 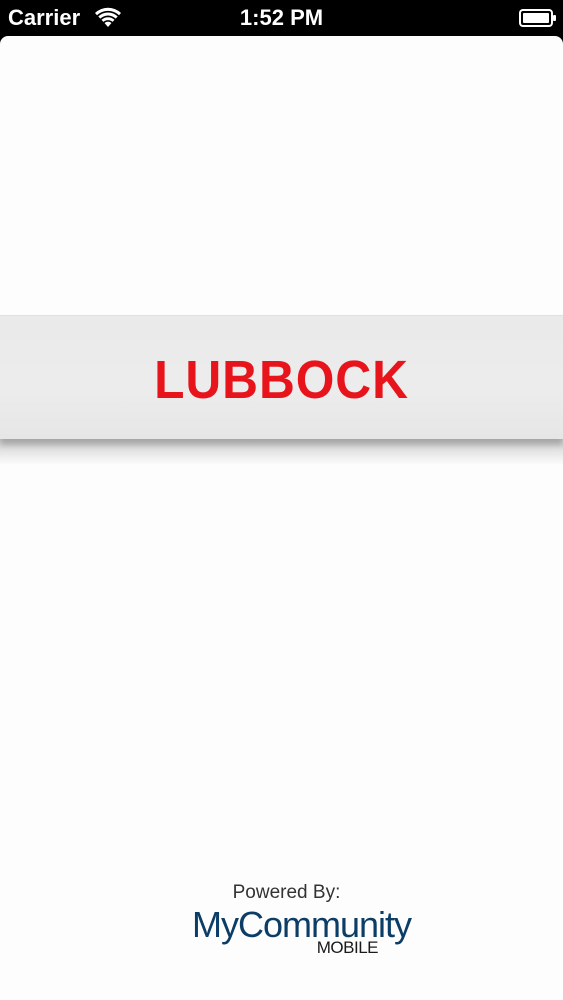 I want to click on city-title: LUBBOCK, so click(x=281, y=380).